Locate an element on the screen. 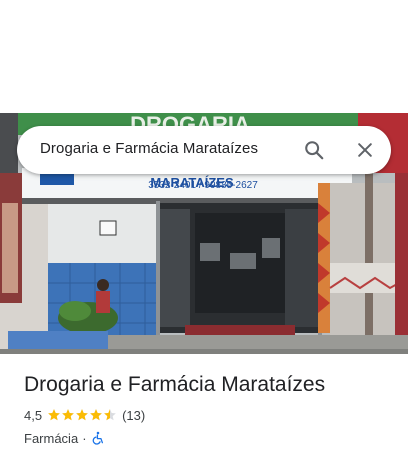 This screenshot has width=408, height=468. place-category: Farmácia is located at coordinates (51, 438).